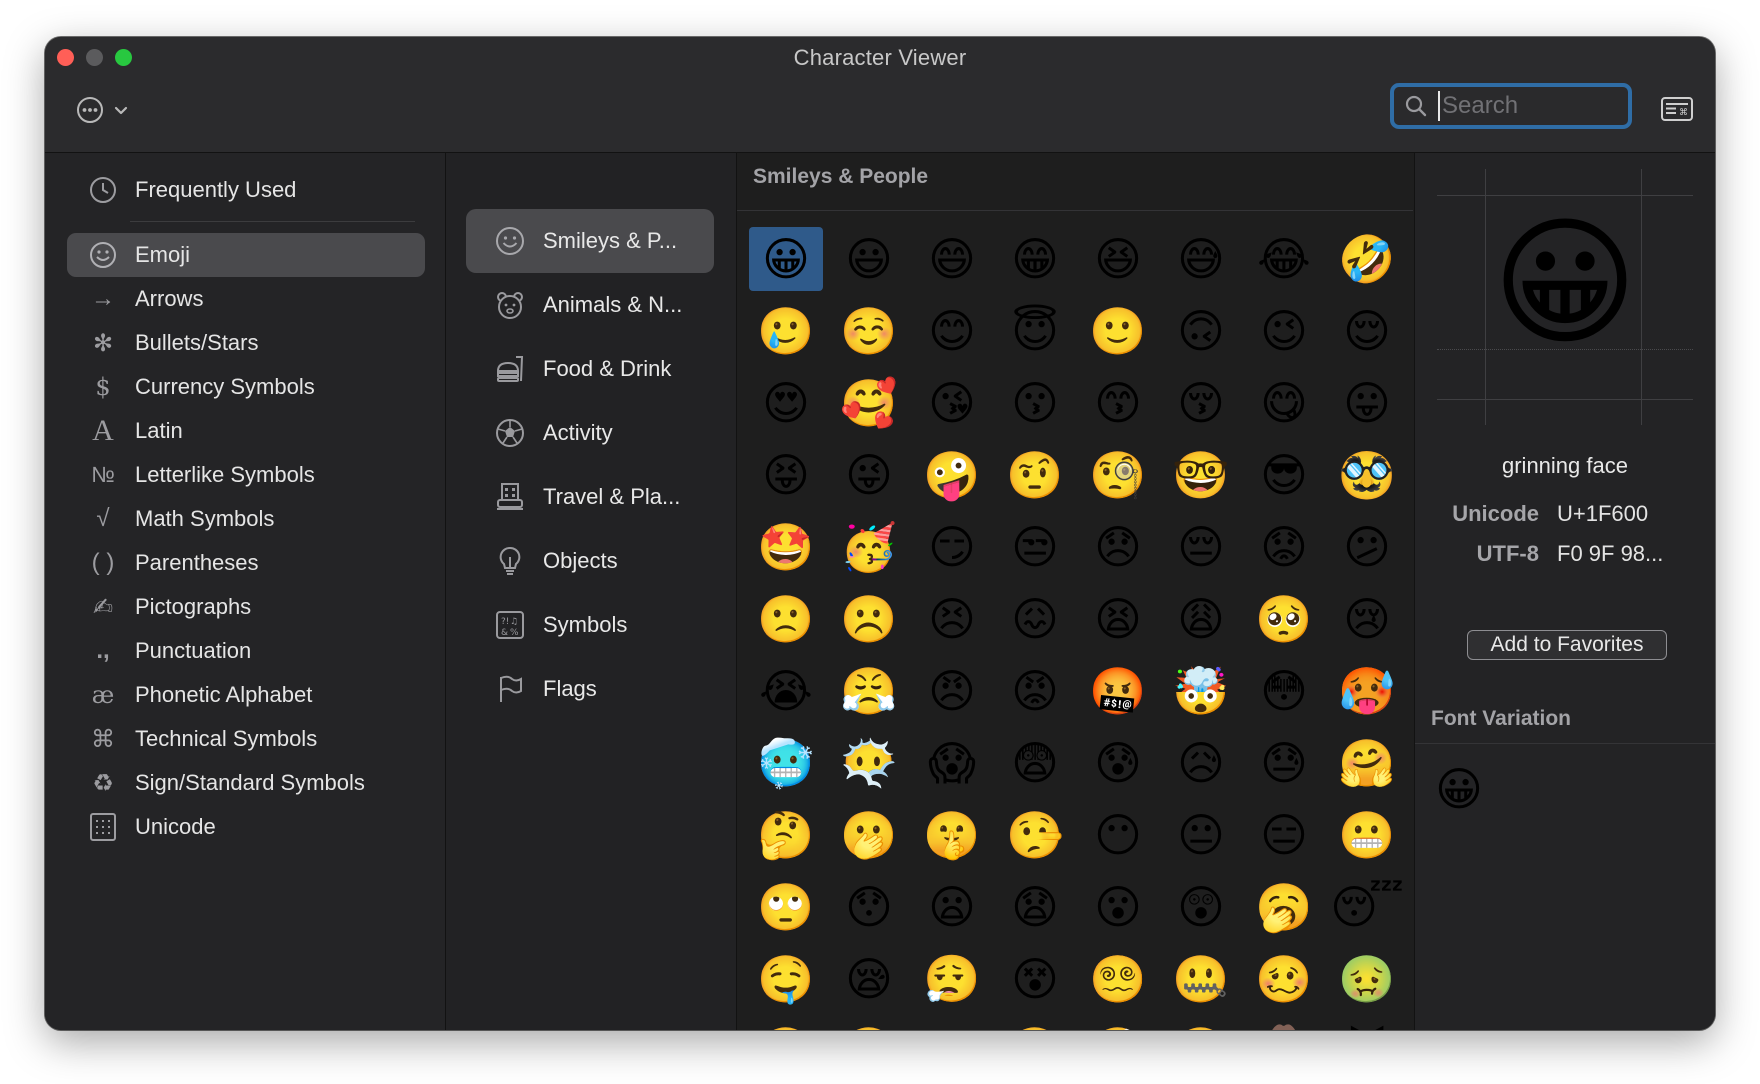 The height and width of the screenshot is (1084, 1760). I want to click on emoji-cell: 😓, so click(1284, 763).